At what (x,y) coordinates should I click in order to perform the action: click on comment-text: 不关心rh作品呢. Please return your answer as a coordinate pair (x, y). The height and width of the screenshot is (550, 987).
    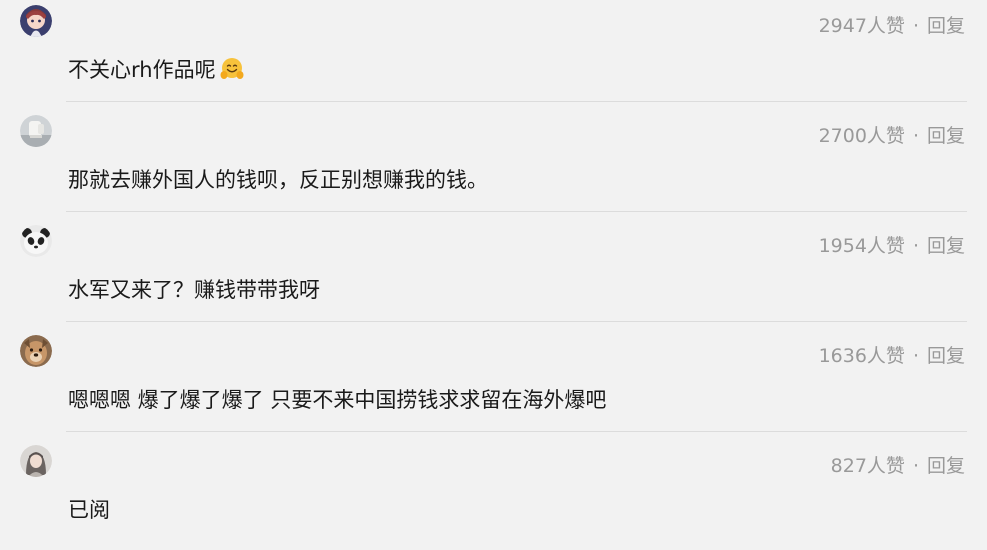
    Looking at the image, I should click on (156, 69).